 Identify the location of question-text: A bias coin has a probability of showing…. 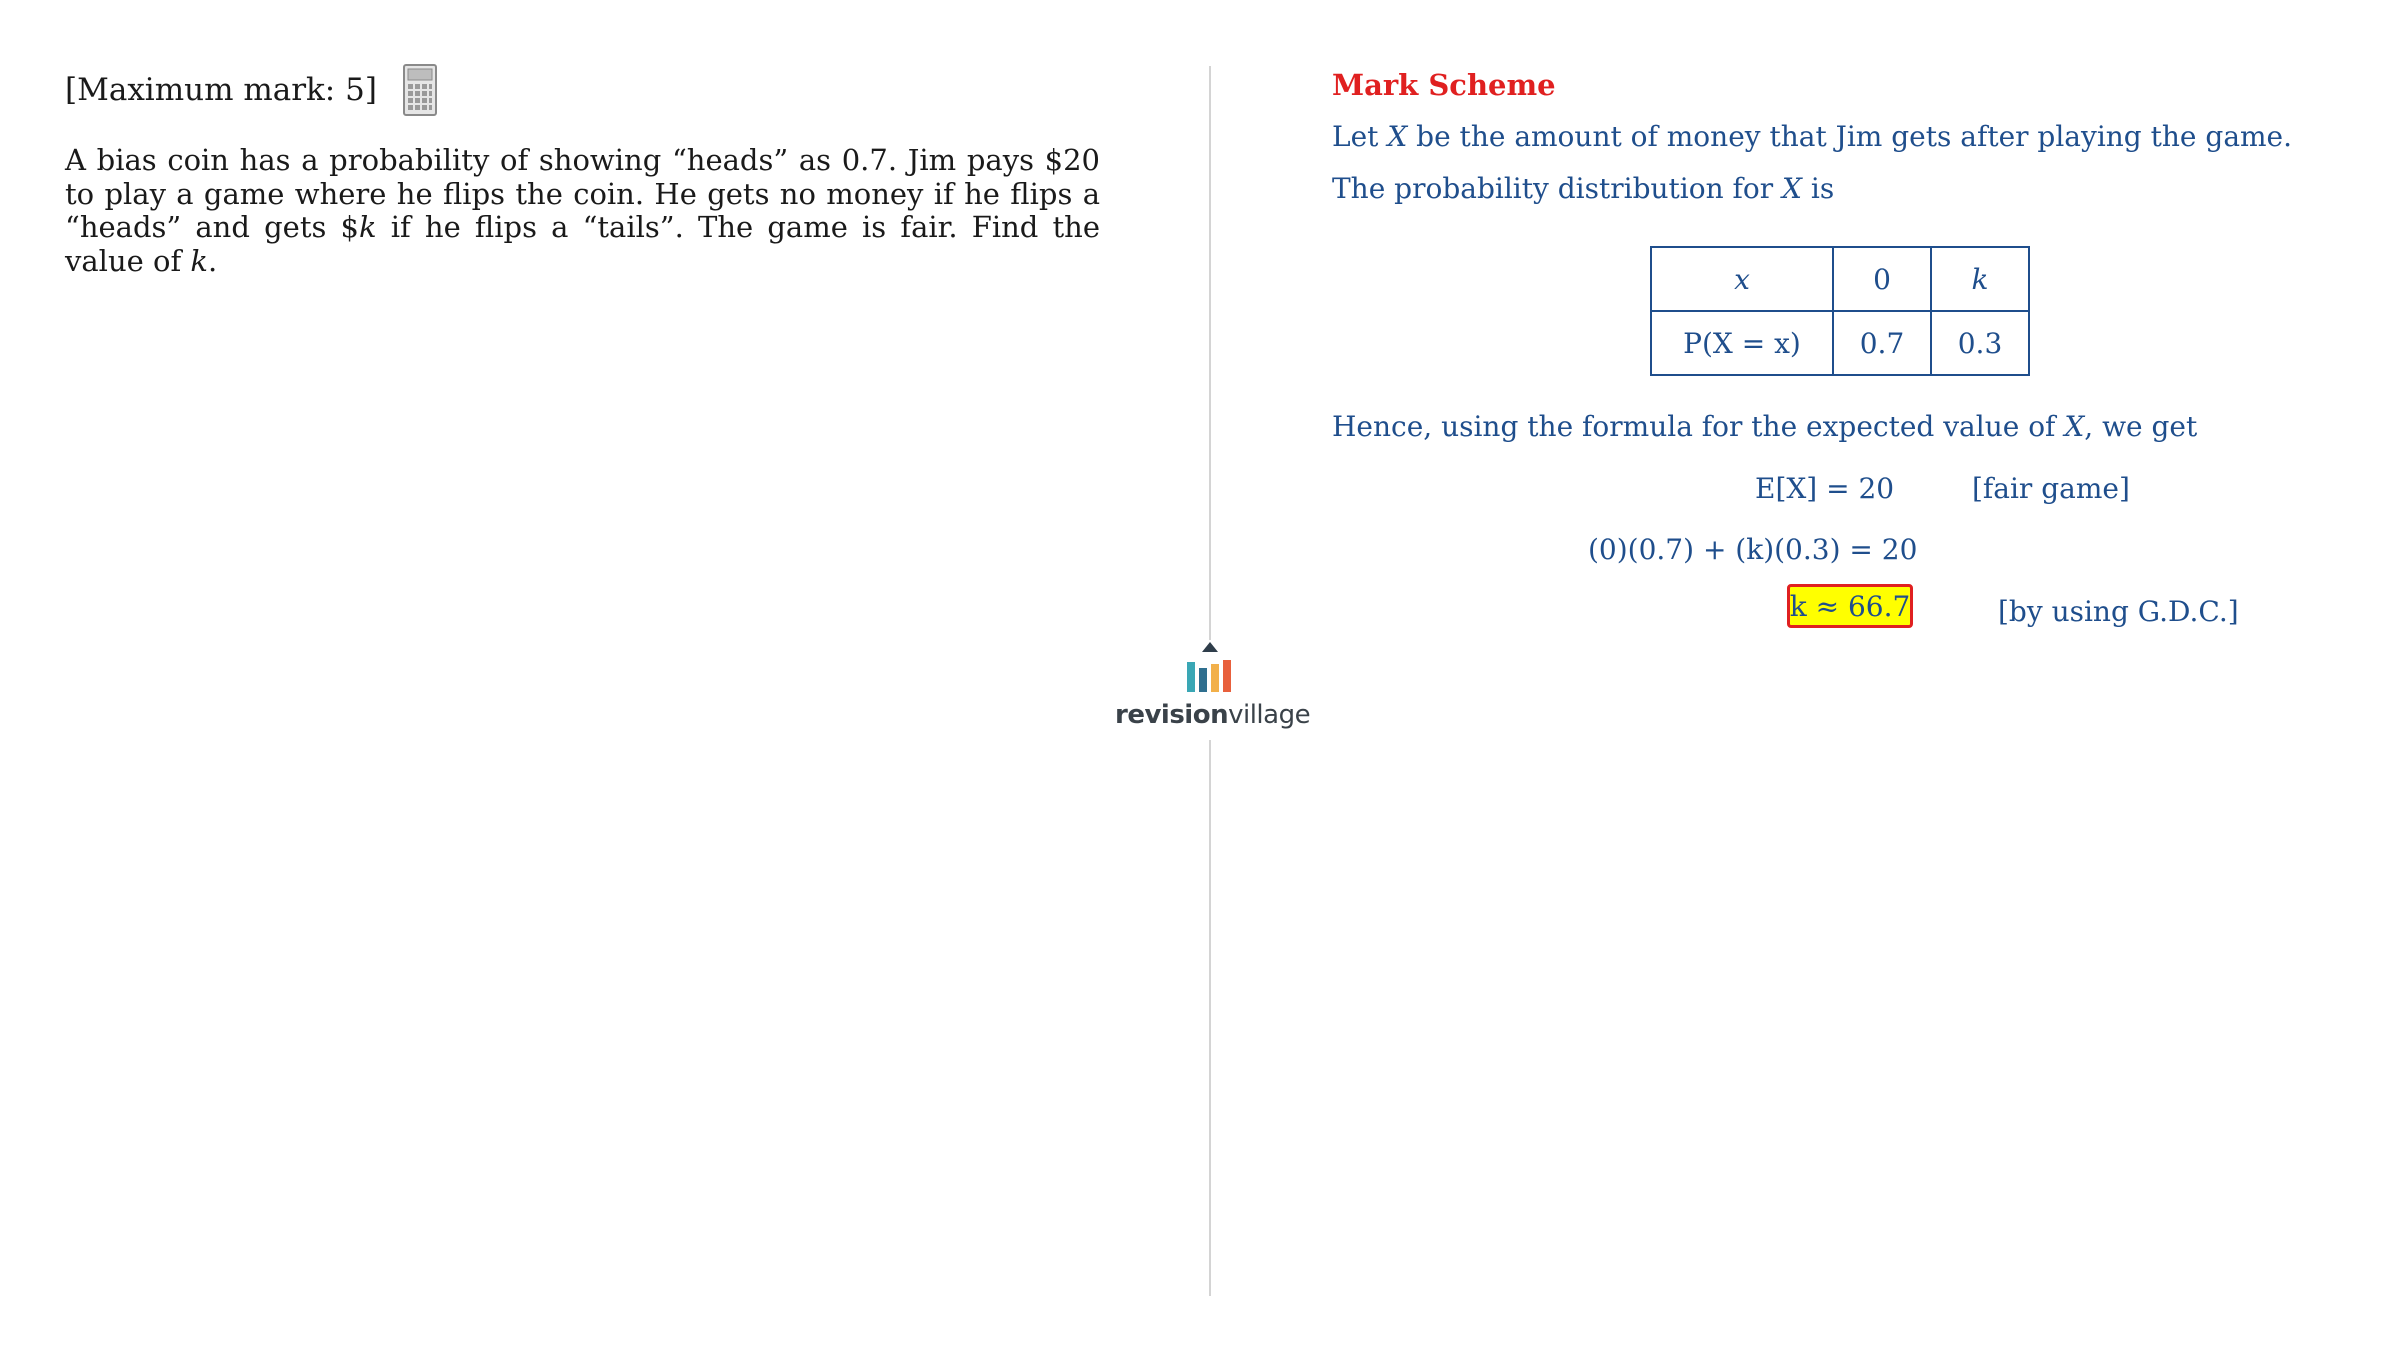
(582, 210).